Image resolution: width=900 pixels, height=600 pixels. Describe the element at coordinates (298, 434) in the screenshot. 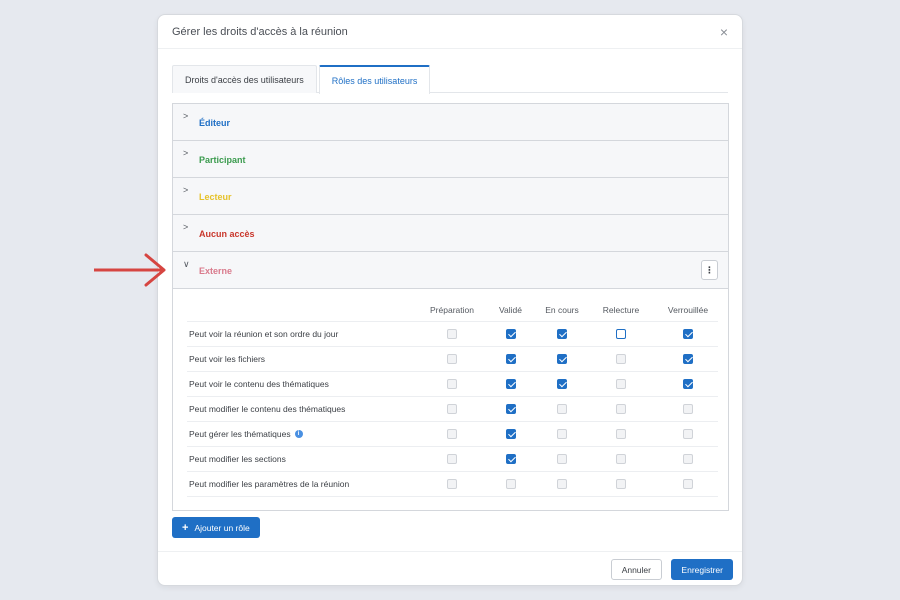

I see `info-icon: i` at that location.